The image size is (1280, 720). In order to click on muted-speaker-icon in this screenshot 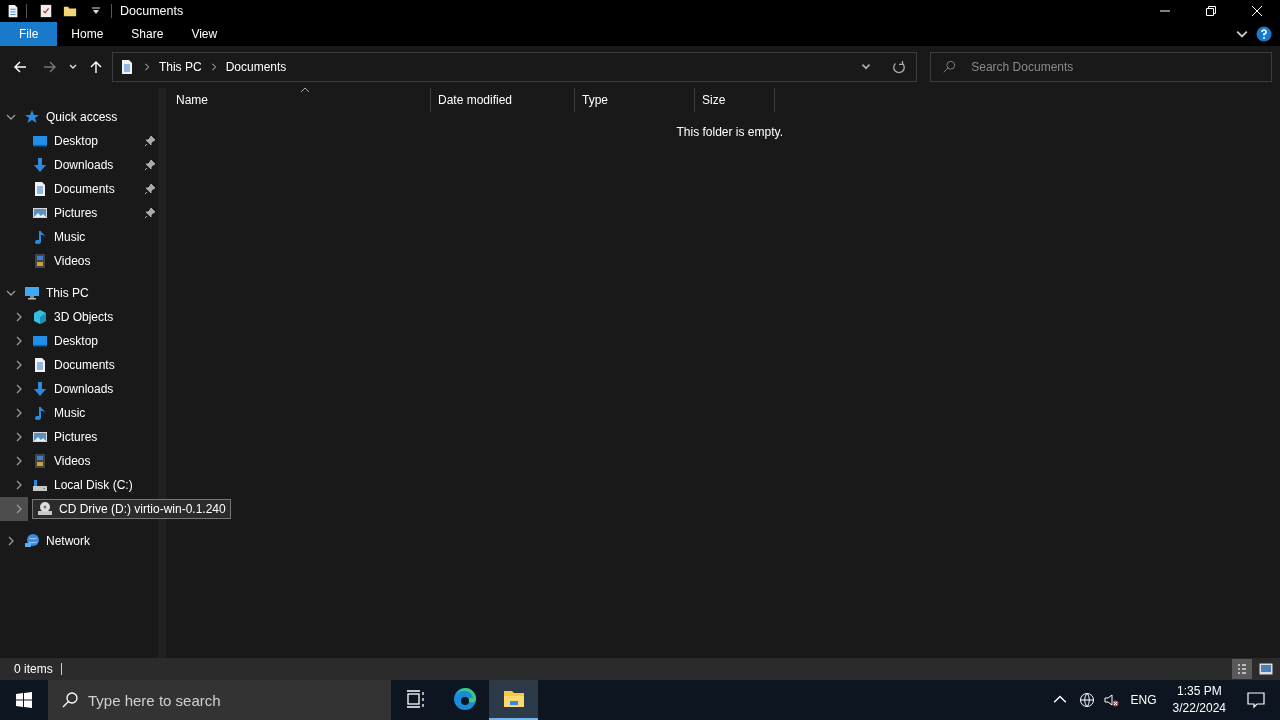, I will do `click(1110, 700)`.